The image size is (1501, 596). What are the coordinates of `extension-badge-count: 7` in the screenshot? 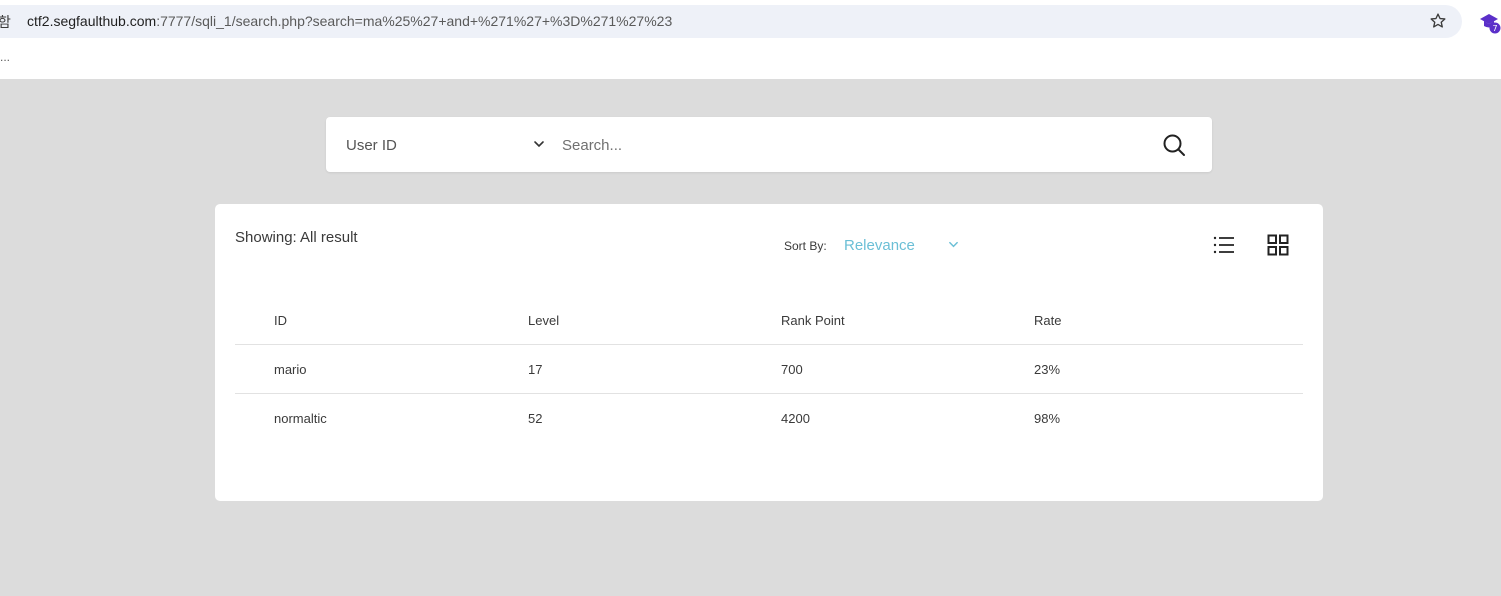 It's located at (1494, 28).